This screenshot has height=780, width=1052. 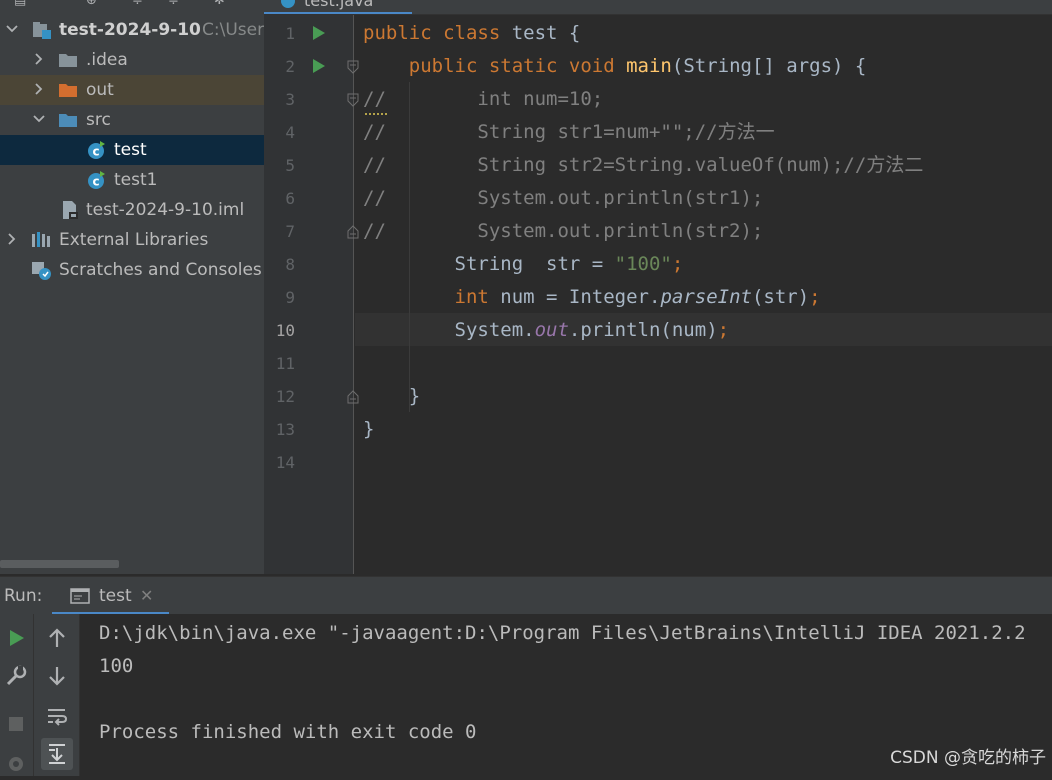 I want to click on code-token: System., so click(x=449, y=330).